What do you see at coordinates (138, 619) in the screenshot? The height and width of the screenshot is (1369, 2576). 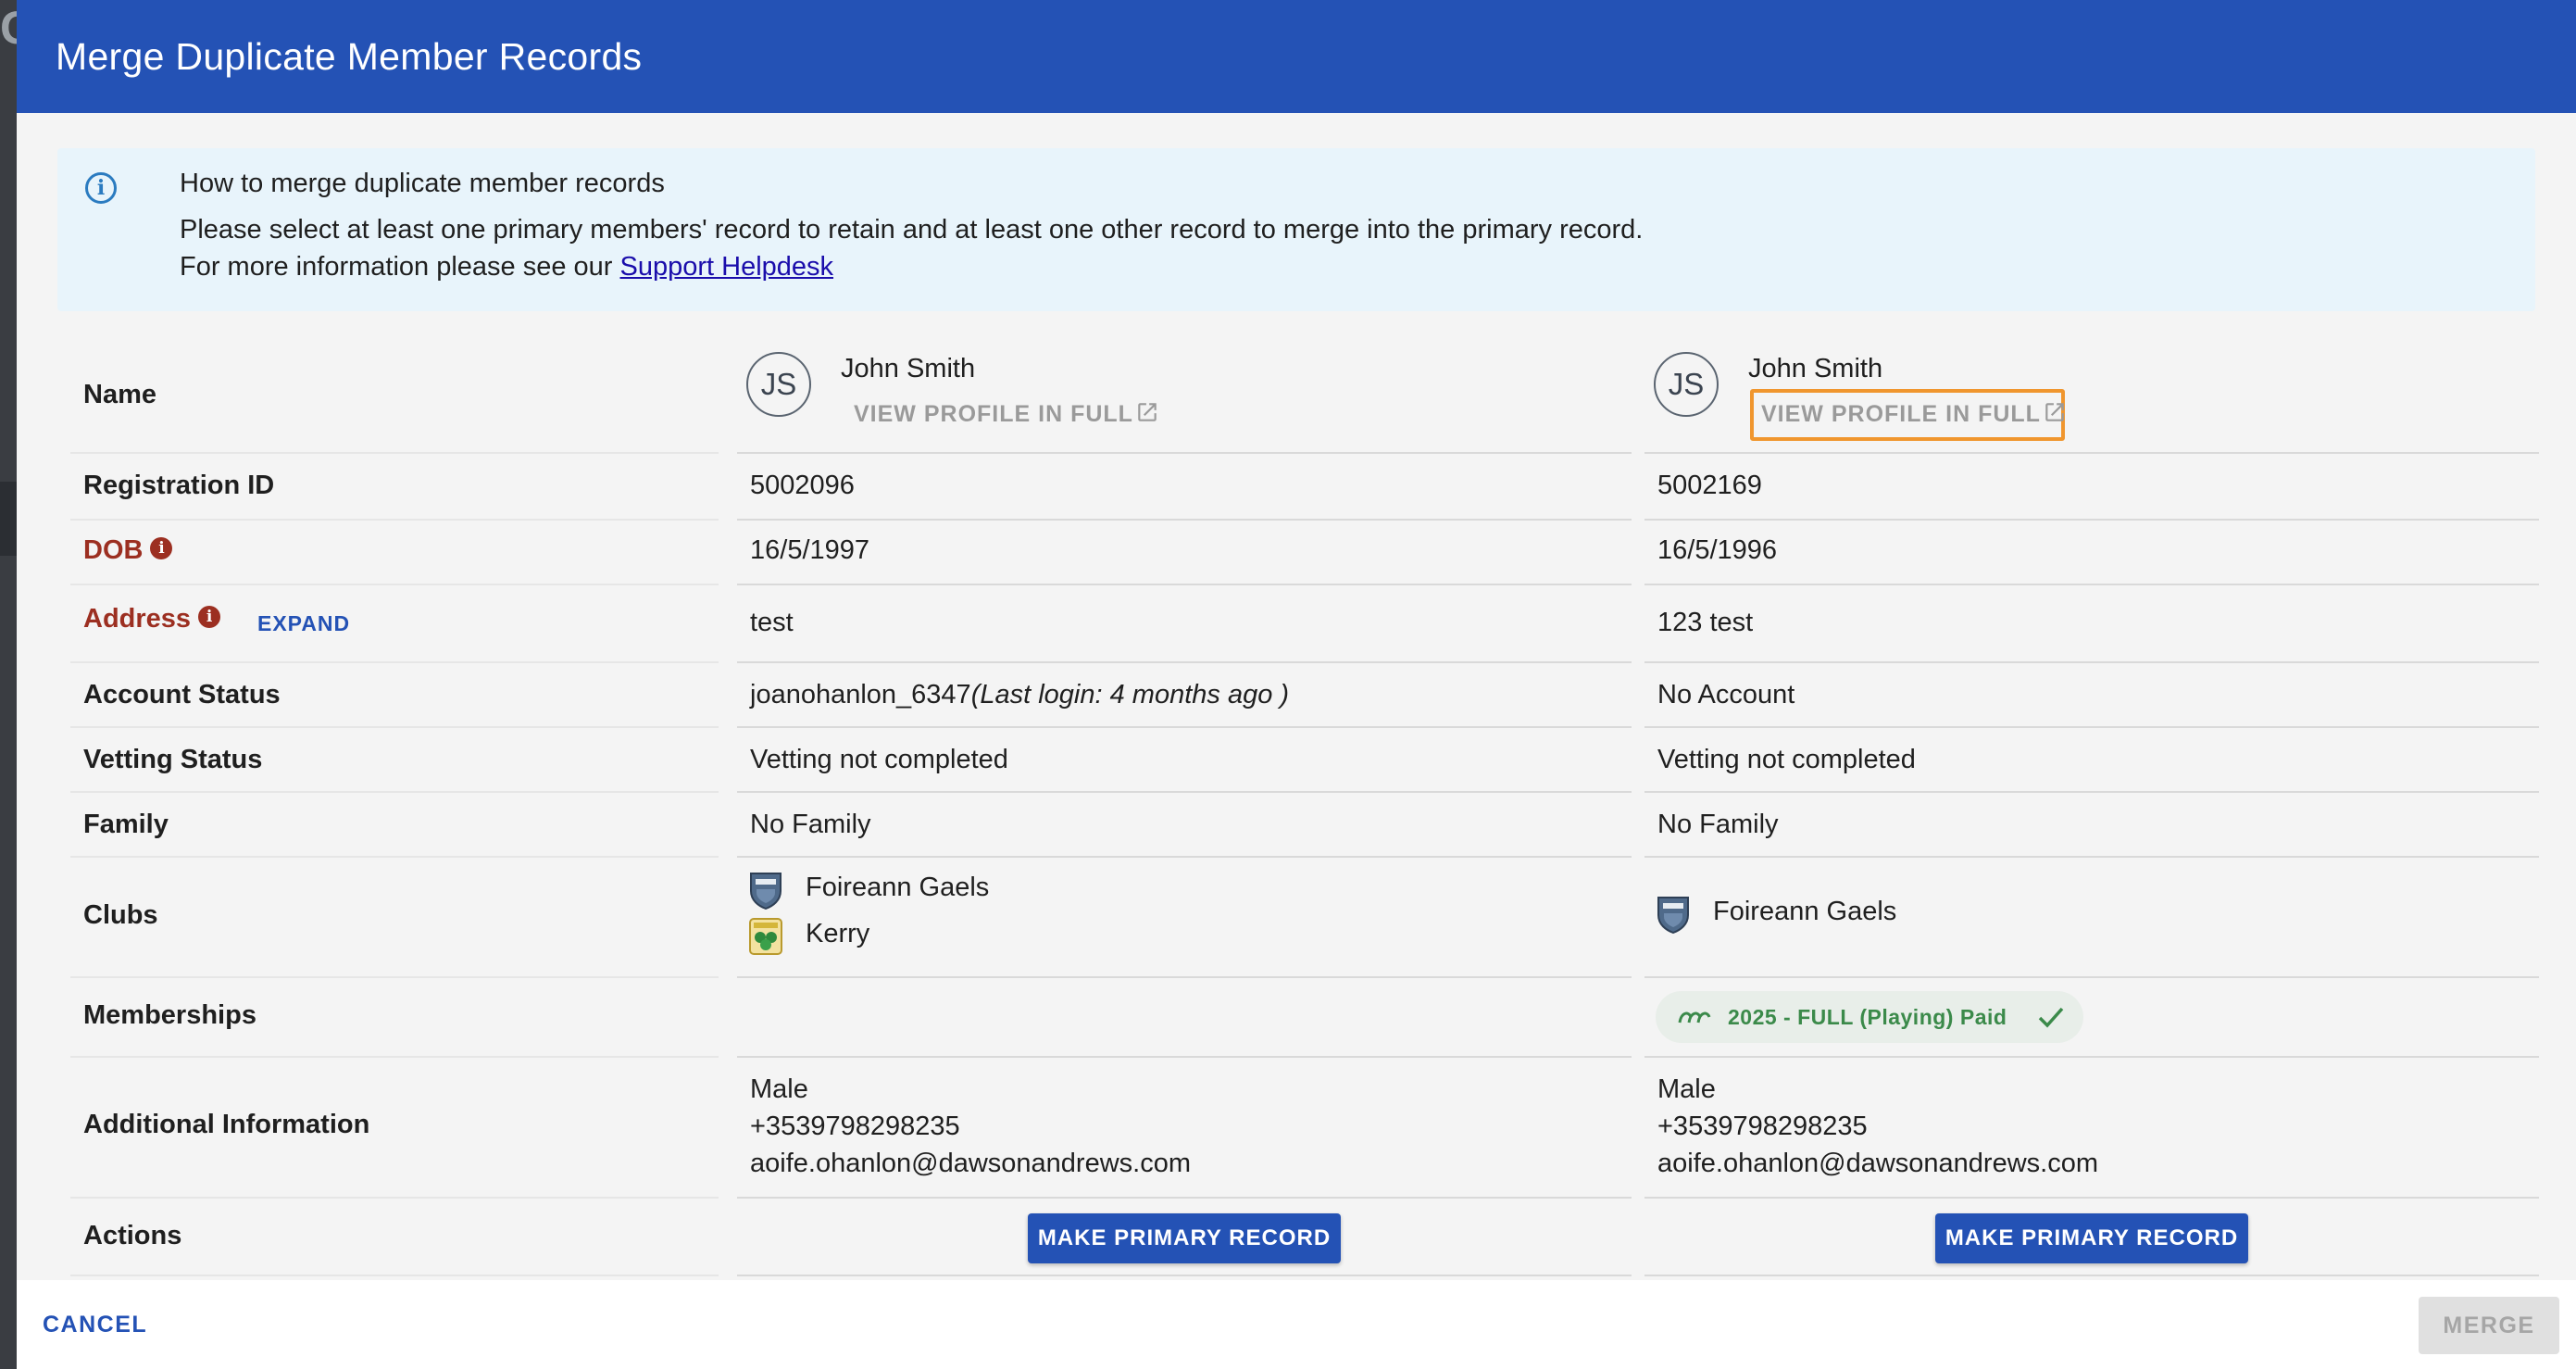 I see `label-address-text: Address` at bounding box center [138, 619].